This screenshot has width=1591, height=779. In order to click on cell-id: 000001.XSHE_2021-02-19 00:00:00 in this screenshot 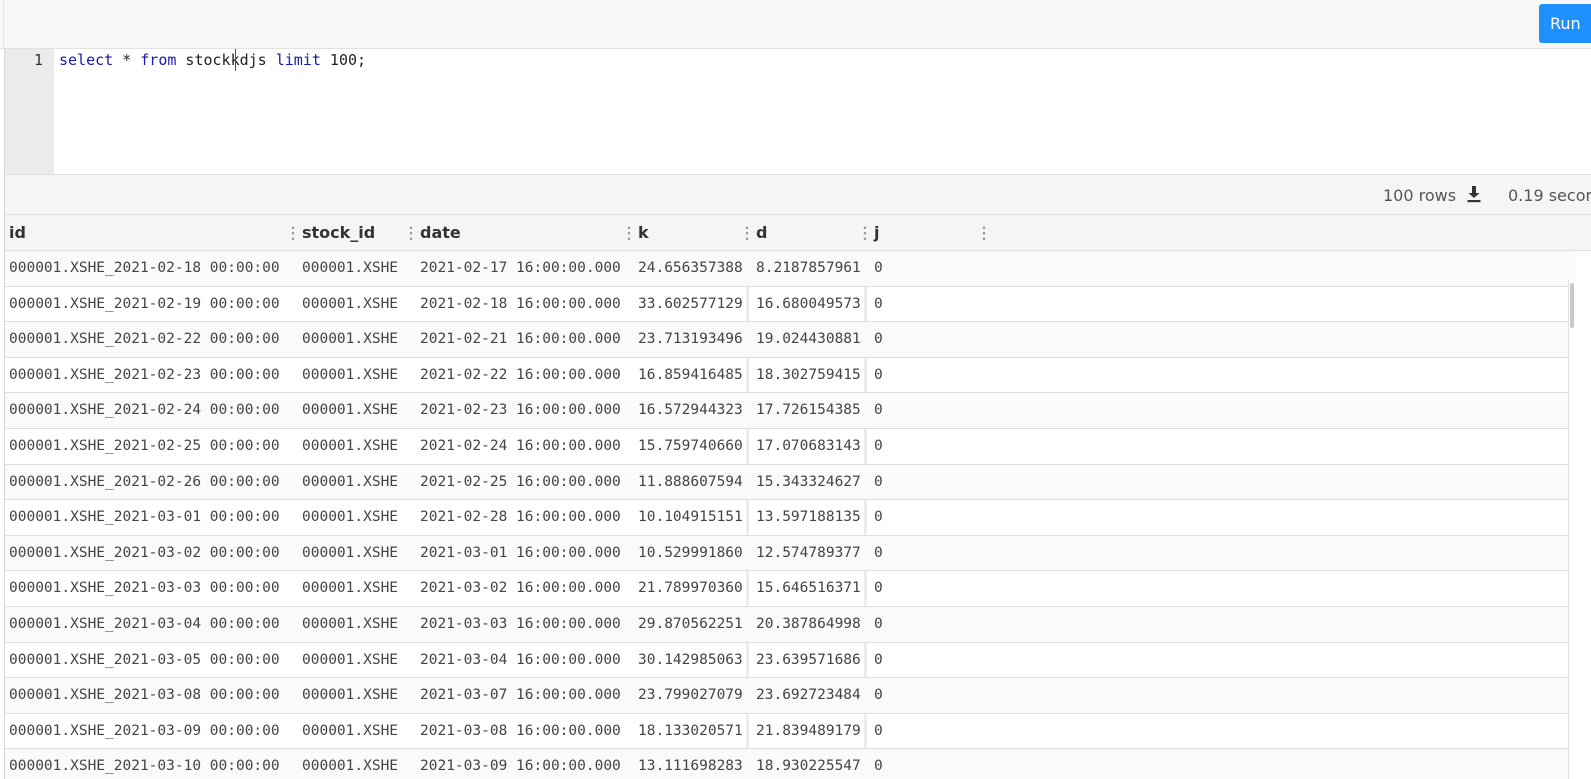, I will do `click(149, 304)`.